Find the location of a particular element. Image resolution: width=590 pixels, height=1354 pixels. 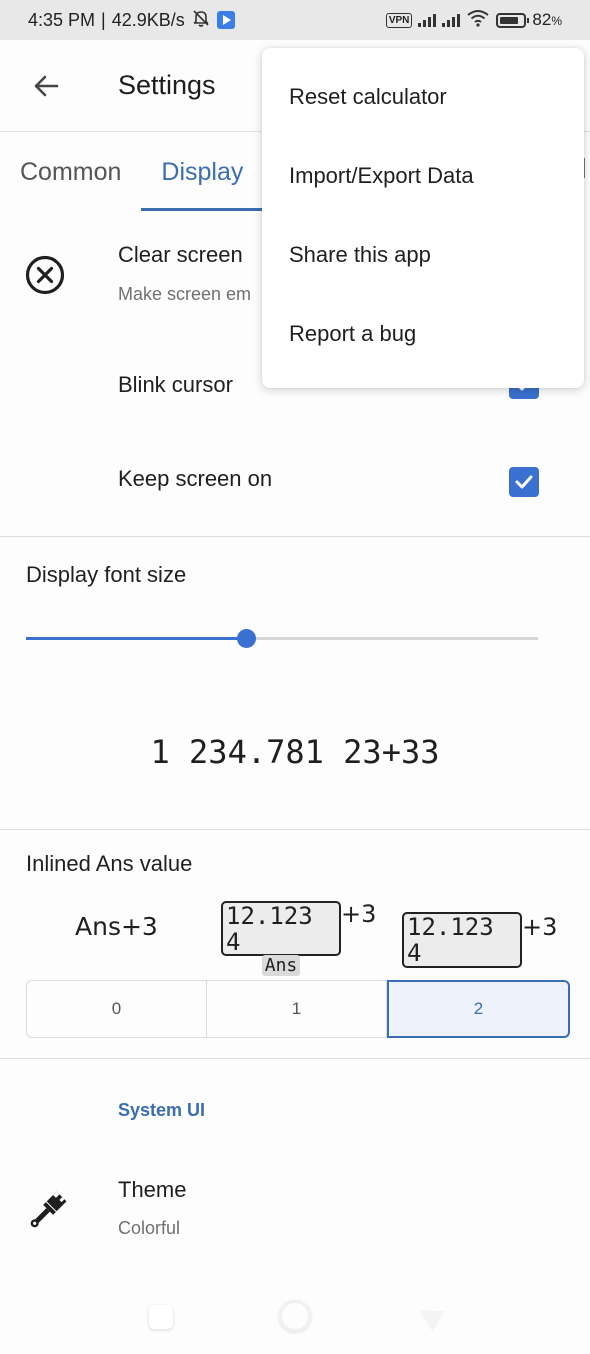

keep-screen-on-checkbox is located at coordinates (524, 482).